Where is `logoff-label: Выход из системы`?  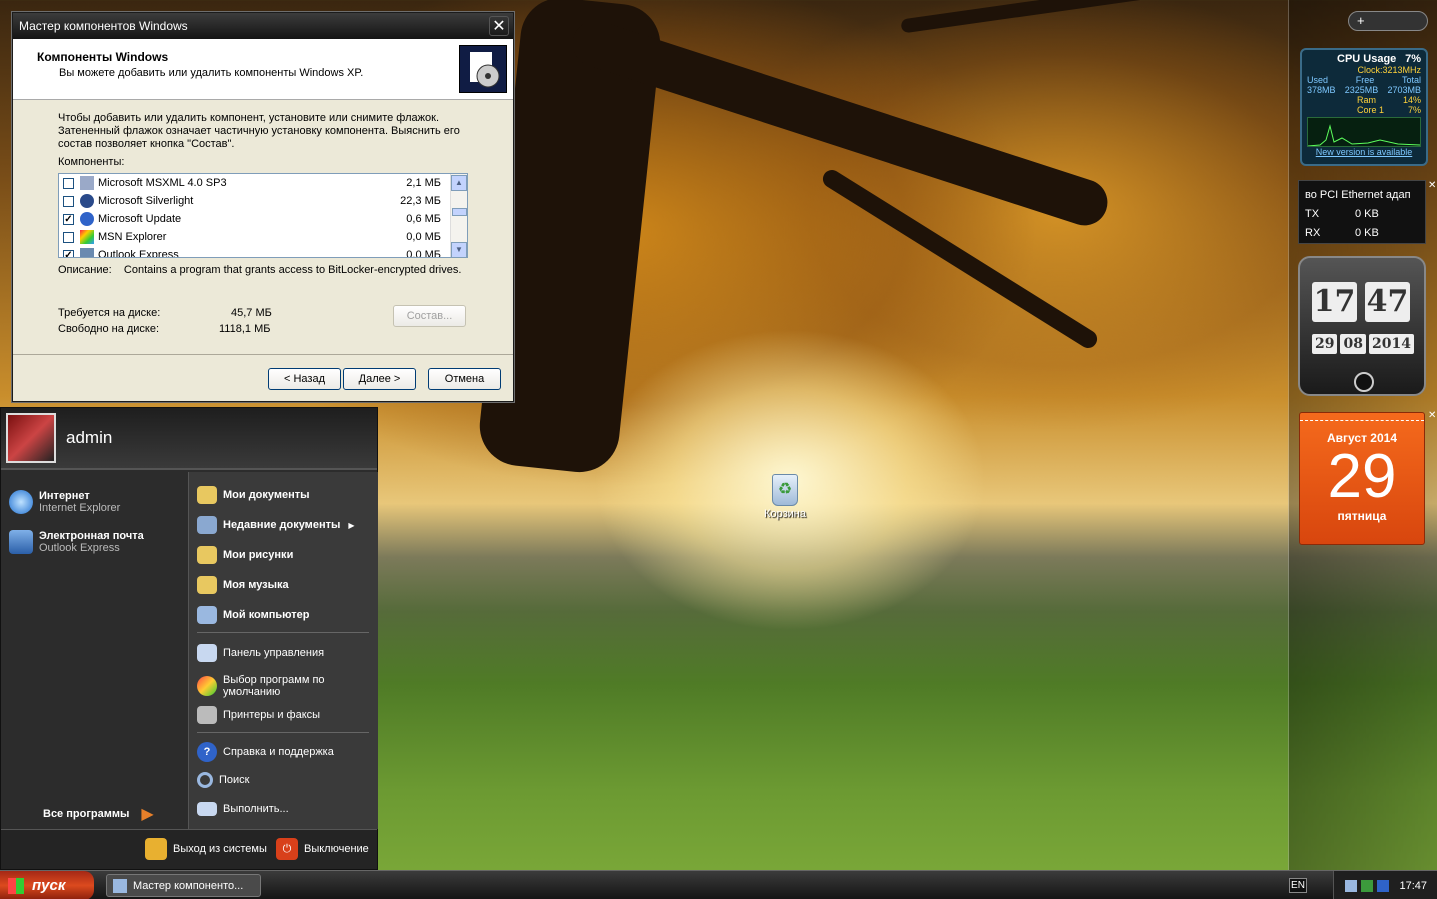
logoff-label: Выход из системы is located at coordinates (220, 849).